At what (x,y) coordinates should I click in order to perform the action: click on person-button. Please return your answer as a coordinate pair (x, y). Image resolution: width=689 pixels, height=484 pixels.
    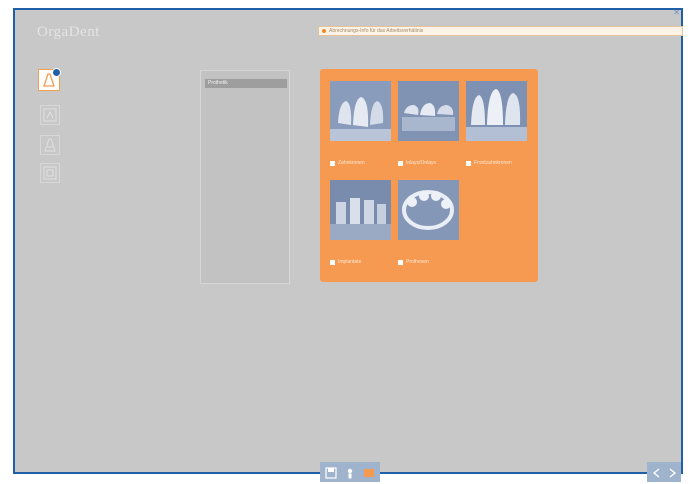
    Looking at the image, I should click on (350, 472).